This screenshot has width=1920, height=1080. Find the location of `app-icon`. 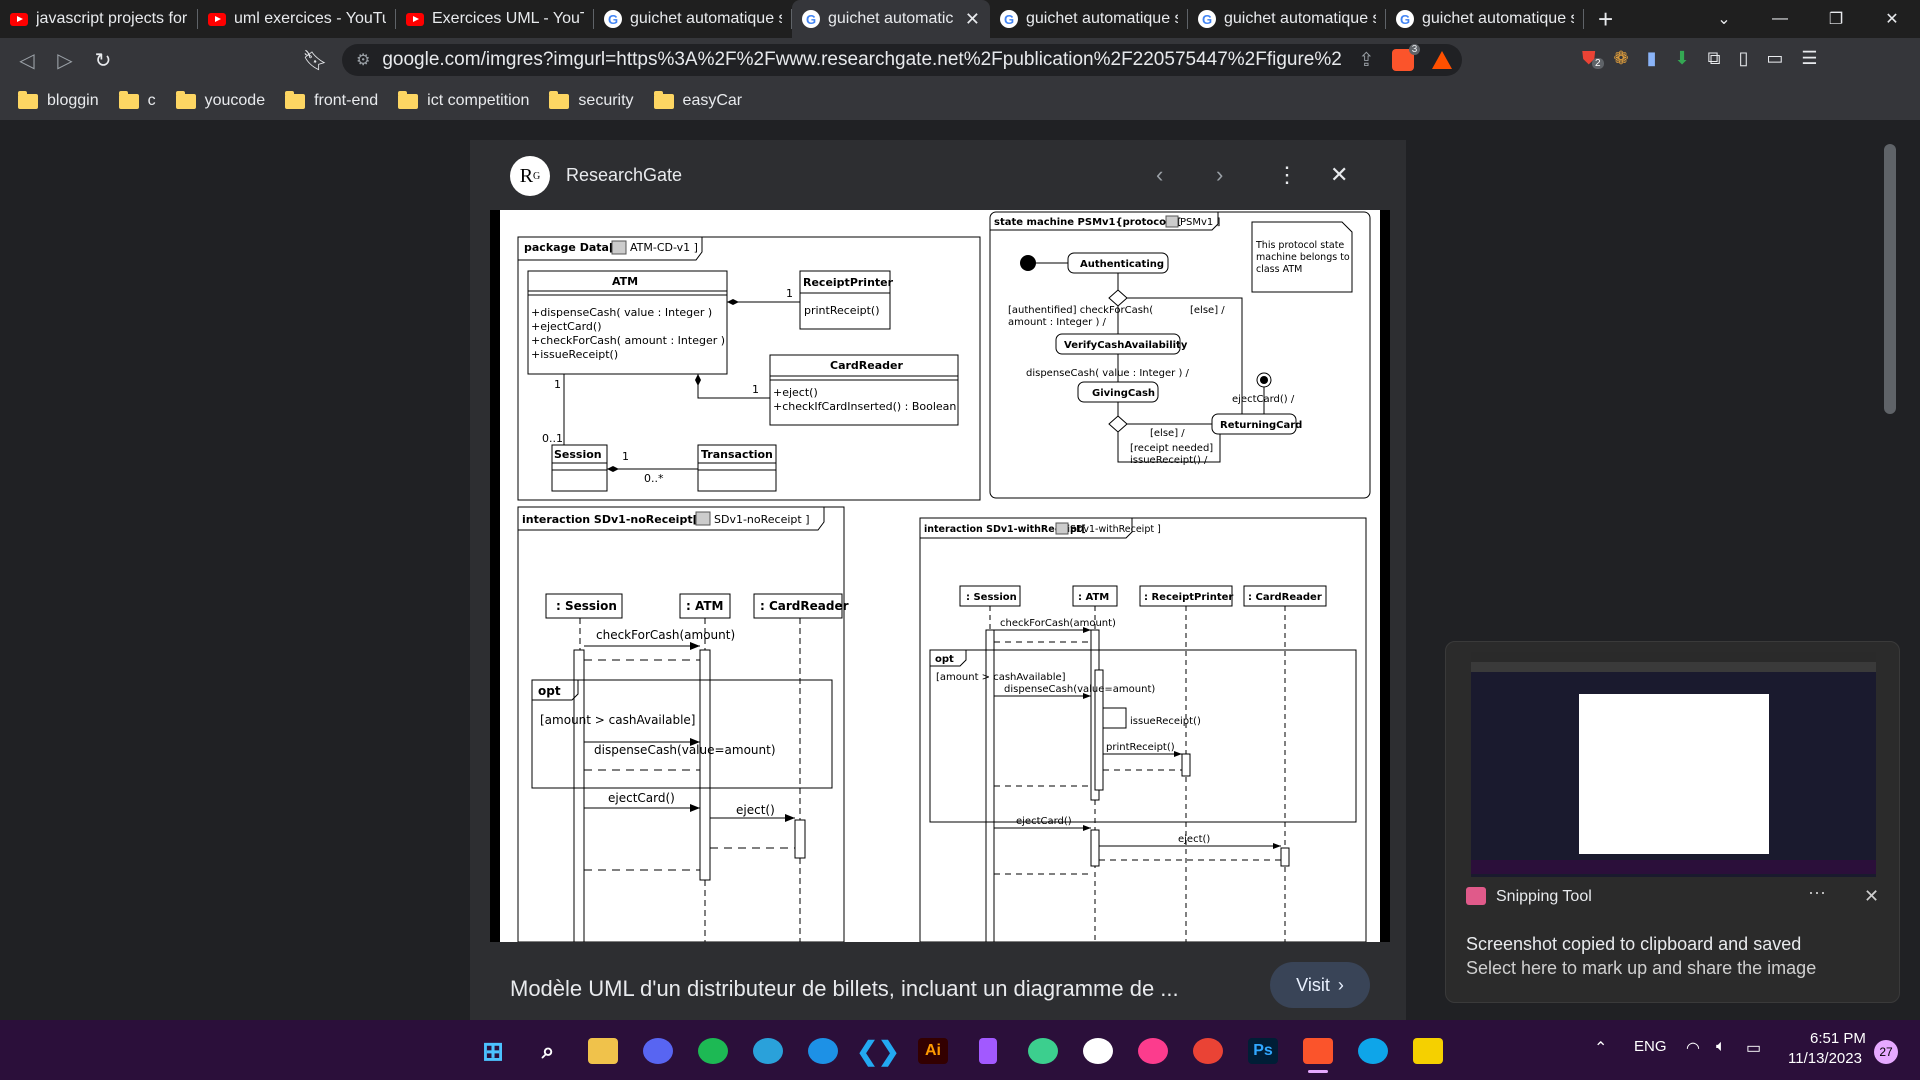

app-icon is located at coordinates (1043, 1051).